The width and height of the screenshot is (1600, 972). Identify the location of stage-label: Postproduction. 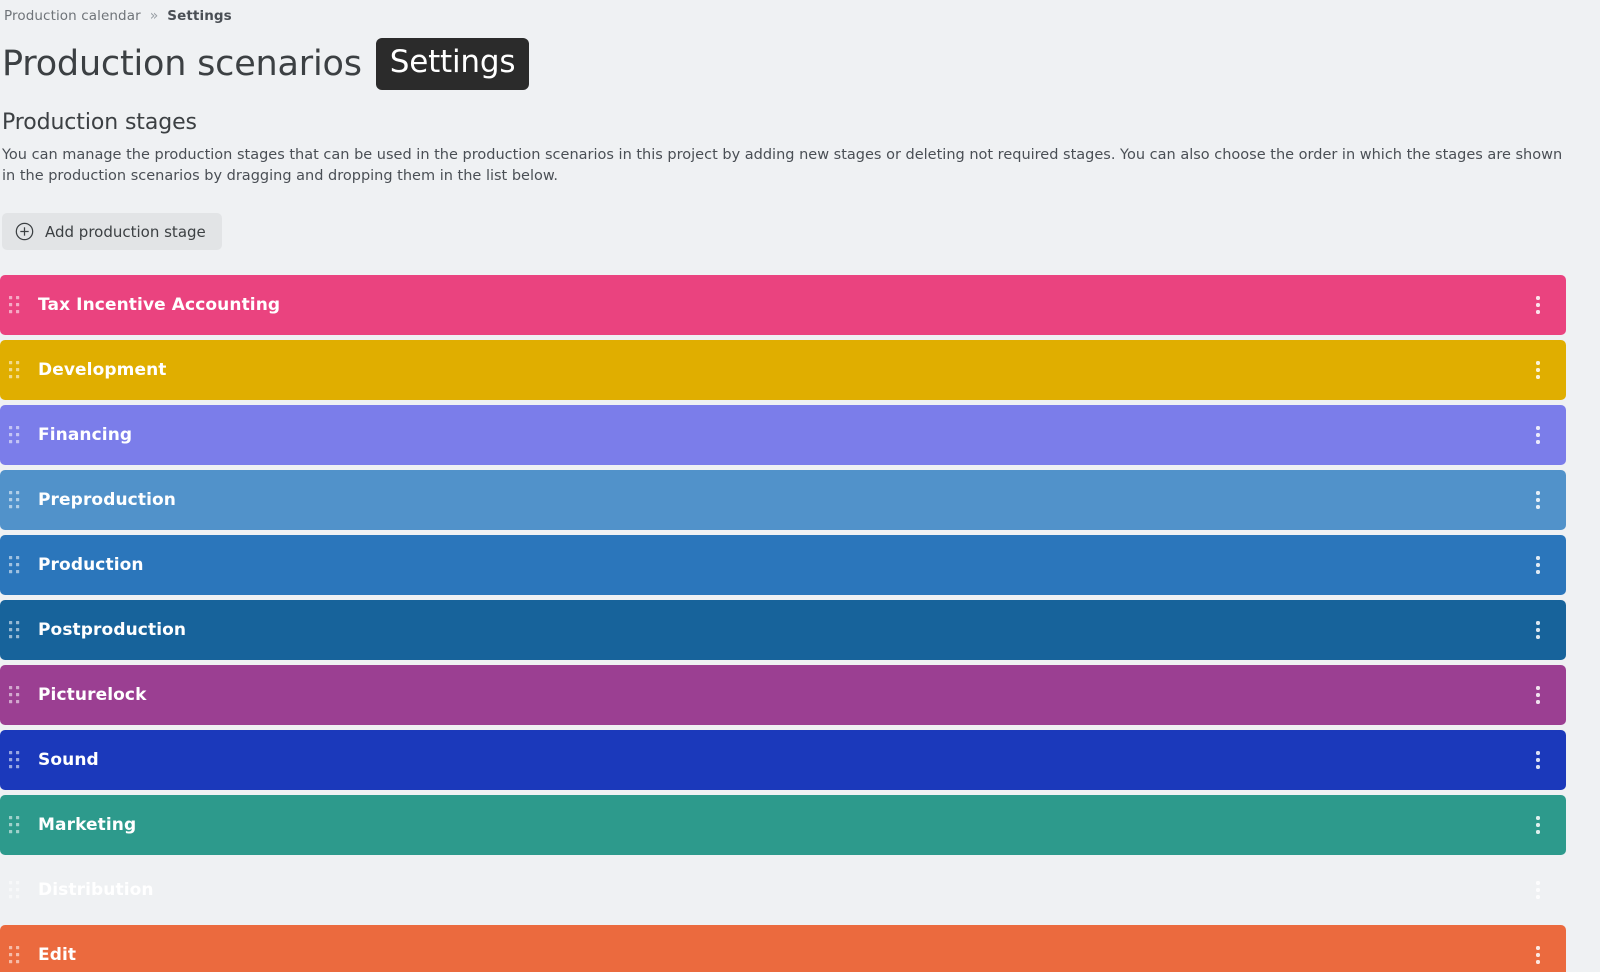
(112, 630).